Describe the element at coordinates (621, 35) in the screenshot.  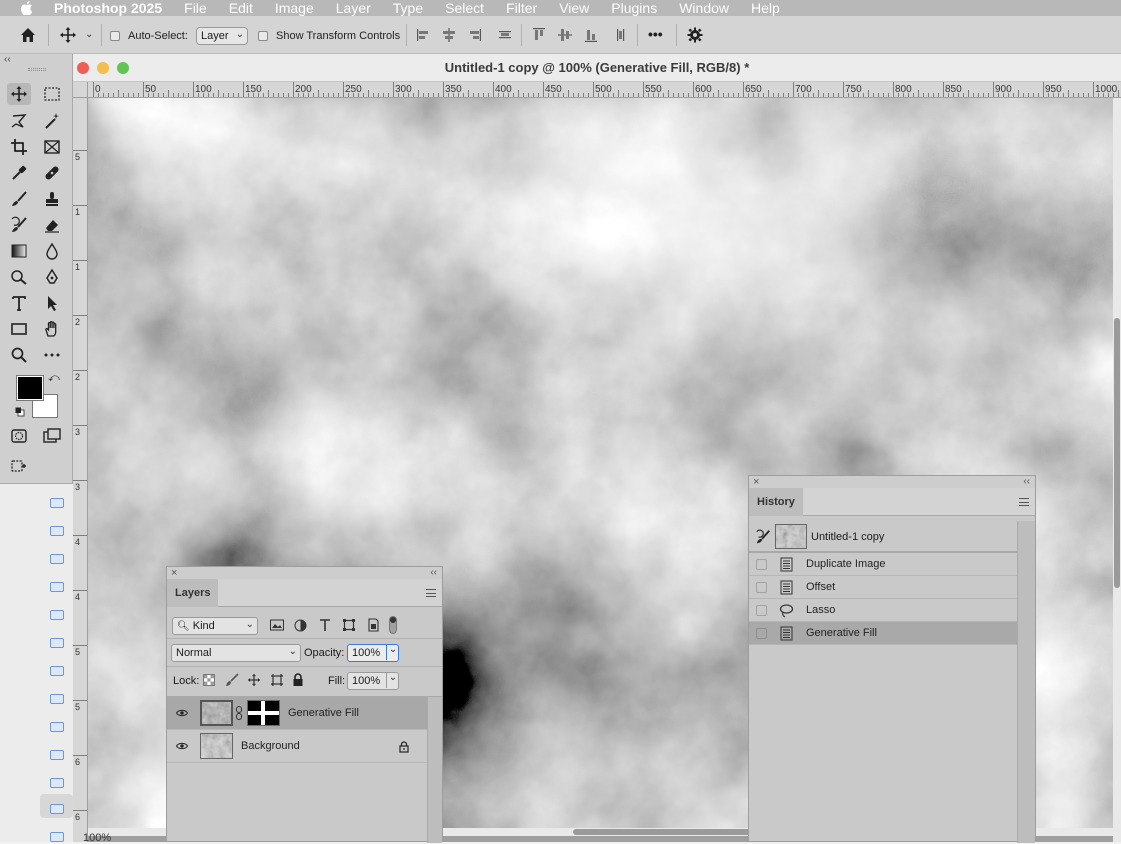
I see `distribute-vertical-icon` at that location.